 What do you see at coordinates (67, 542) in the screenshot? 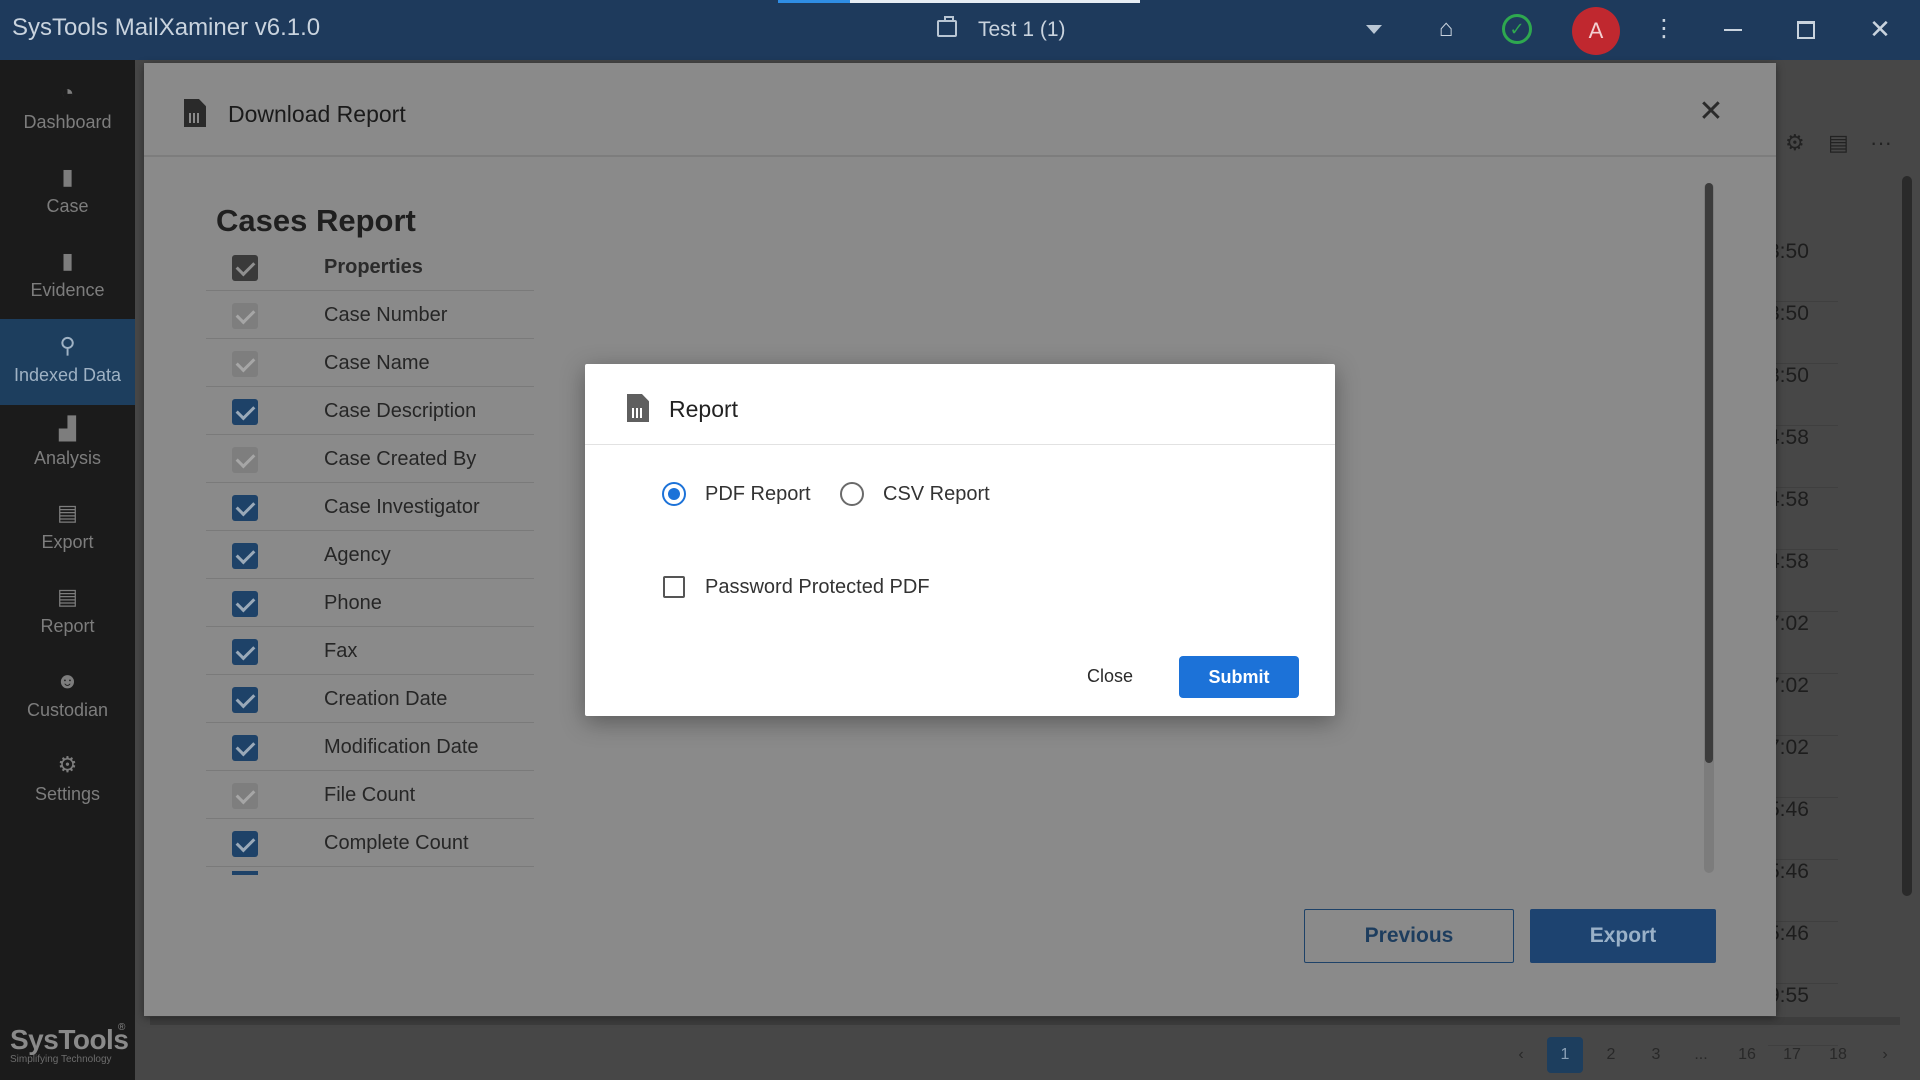
I see `sidebar-item-label: Export` at bounding box center [67, 542].